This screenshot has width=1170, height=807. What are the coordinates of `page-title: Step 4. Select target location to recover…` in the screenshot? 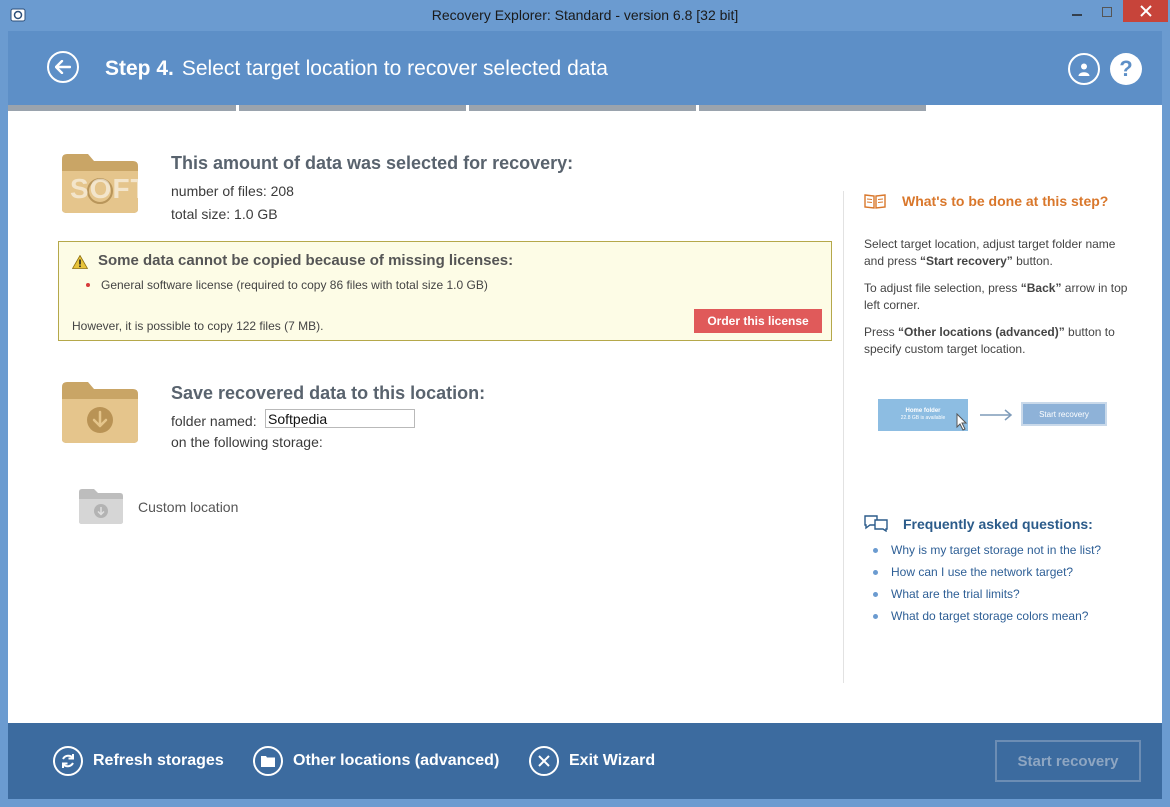 It's located at (356, 69).